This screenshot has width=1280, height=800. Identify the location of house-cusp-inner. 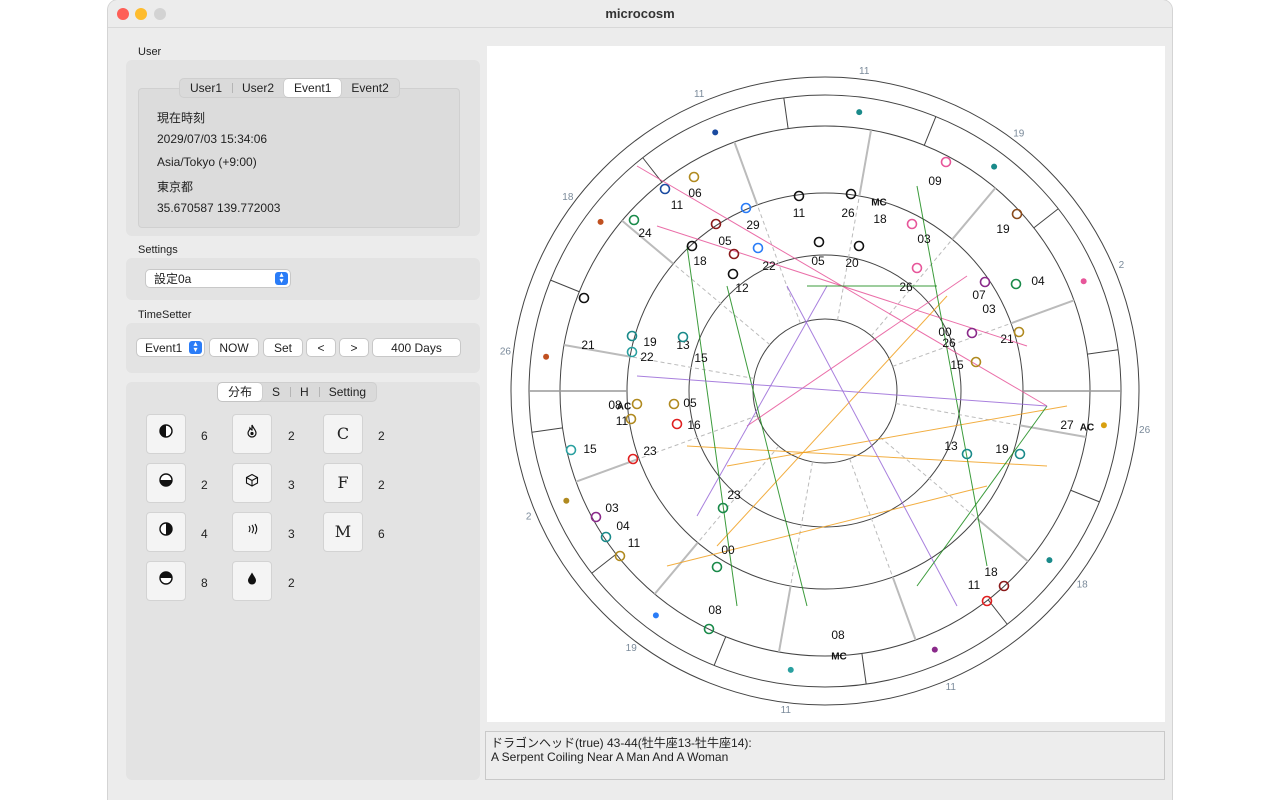
(871, 518).